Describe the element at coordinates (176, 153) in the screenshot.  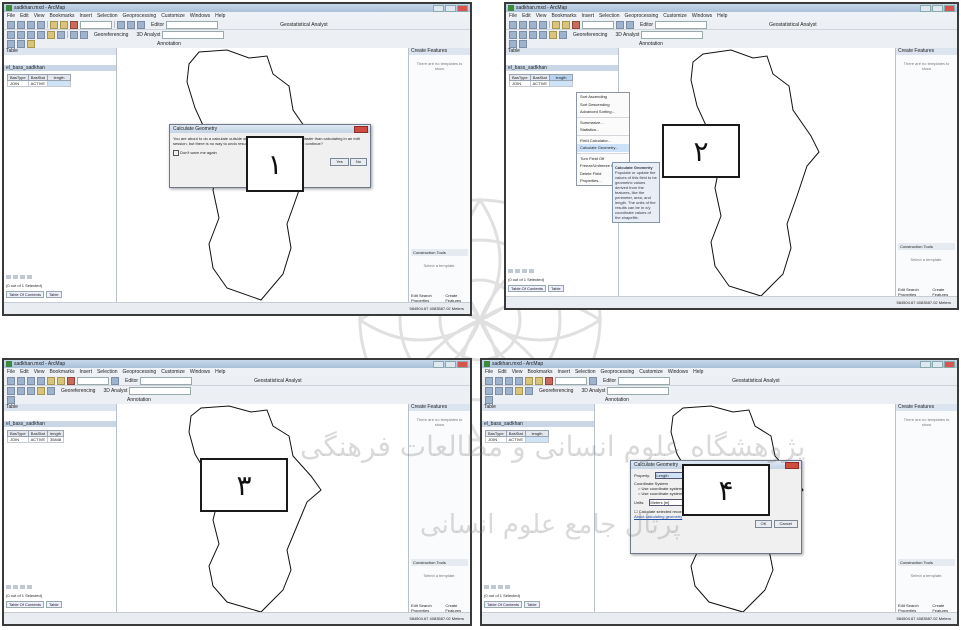
I see `dont-warn-checkbox` at that location.